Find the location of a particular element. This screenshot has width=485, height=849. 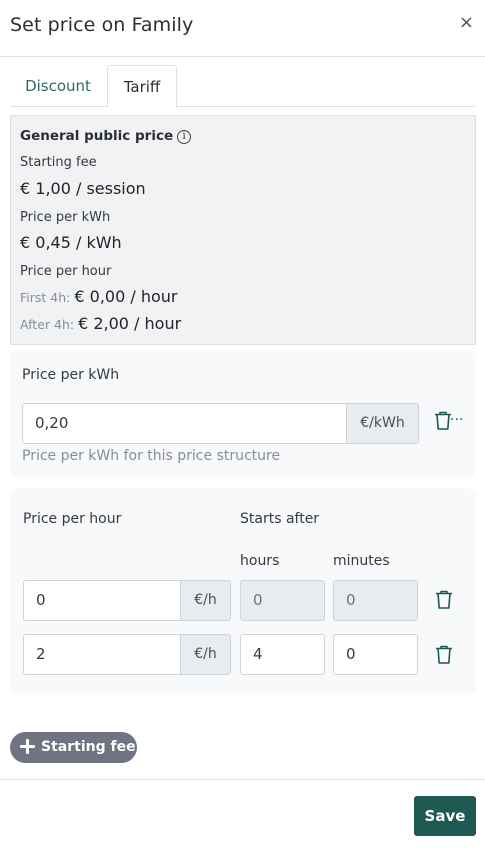

save-button: Save is located at coordinates (445, 816).